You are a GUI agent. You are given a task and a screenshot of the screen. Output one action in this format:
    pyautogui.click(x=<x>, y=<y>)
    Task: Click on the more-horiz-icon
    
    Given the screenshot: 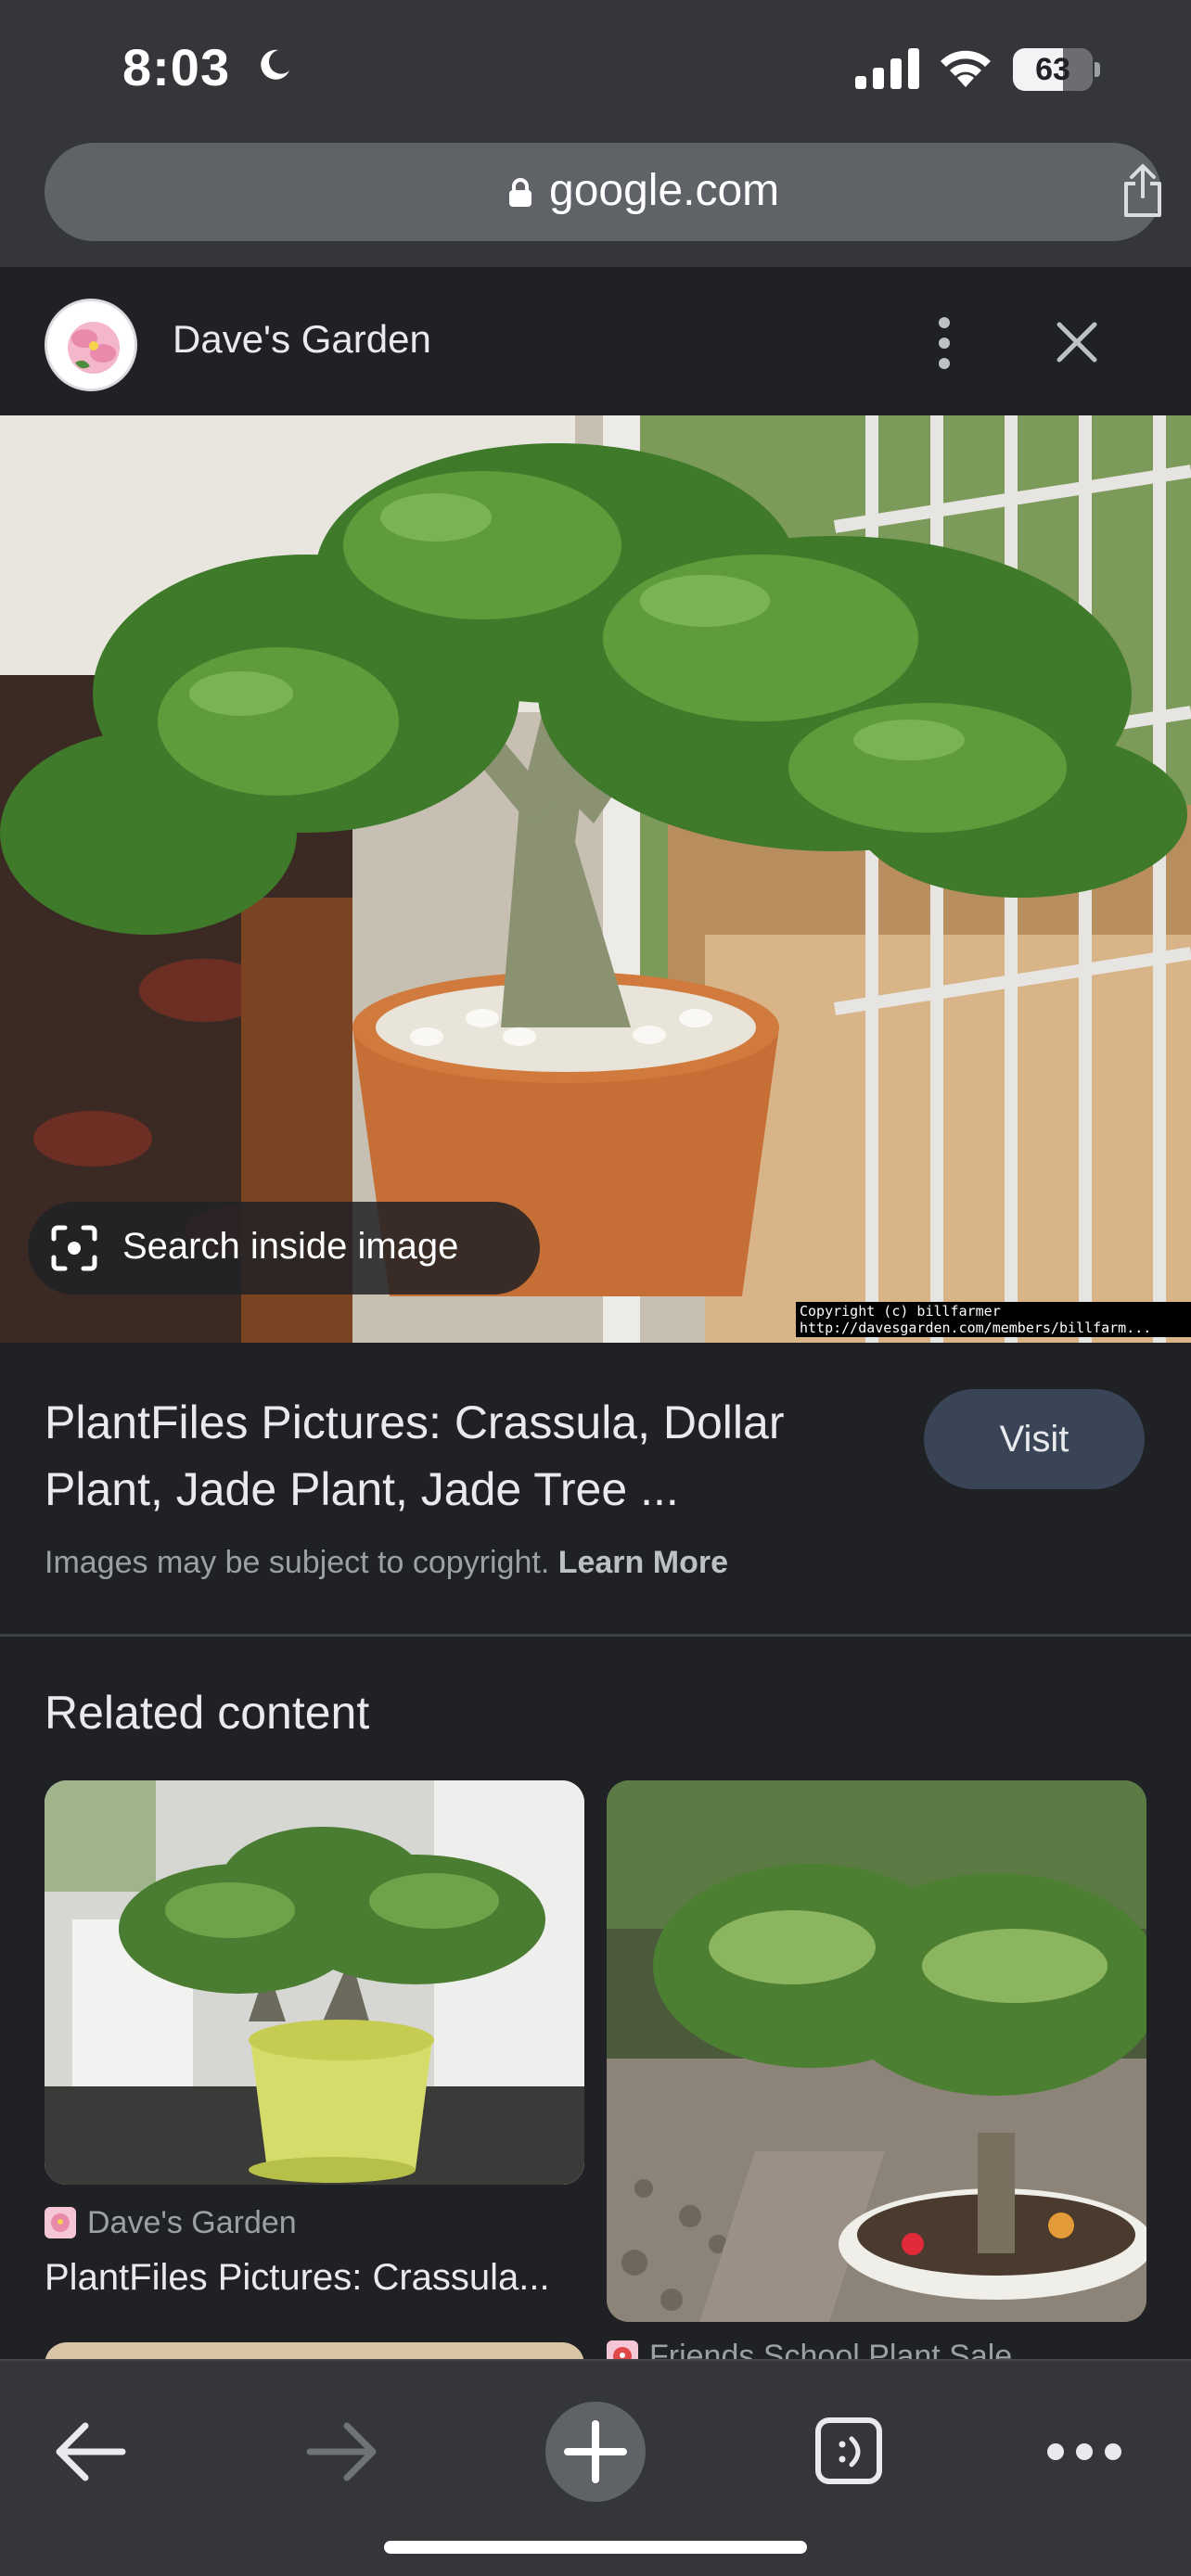 What is the action you would take?
    pyautogui.click(x=1084, y=2451)
    